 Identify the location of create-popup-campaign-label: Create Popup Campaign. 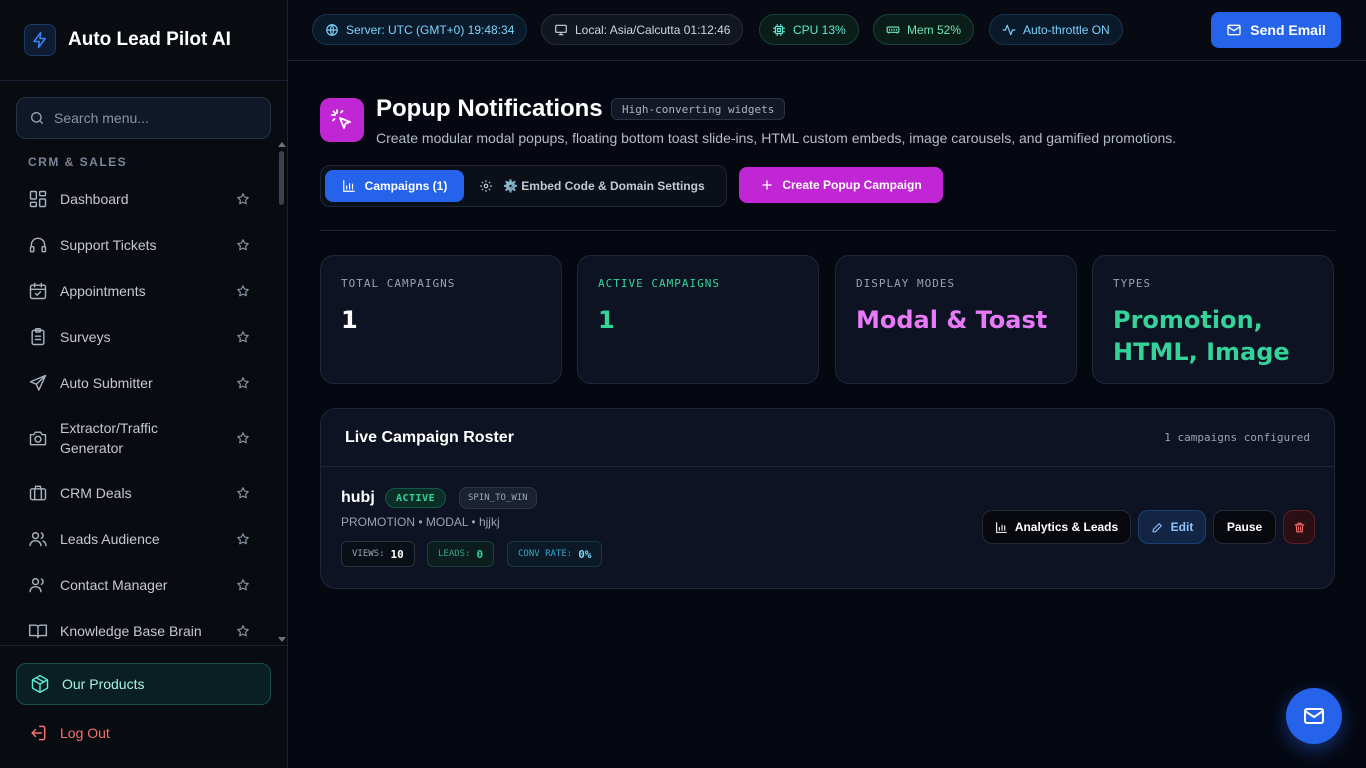
(852, 185).